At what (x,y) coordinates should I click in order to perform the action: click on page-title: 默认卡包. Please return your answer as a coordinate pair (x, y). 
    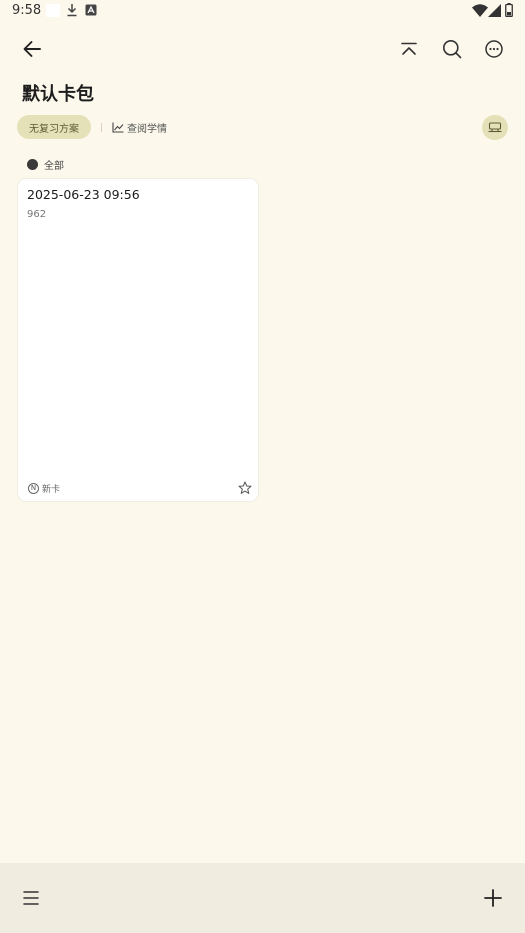
    Looking at the image, I should click on (58, 94).